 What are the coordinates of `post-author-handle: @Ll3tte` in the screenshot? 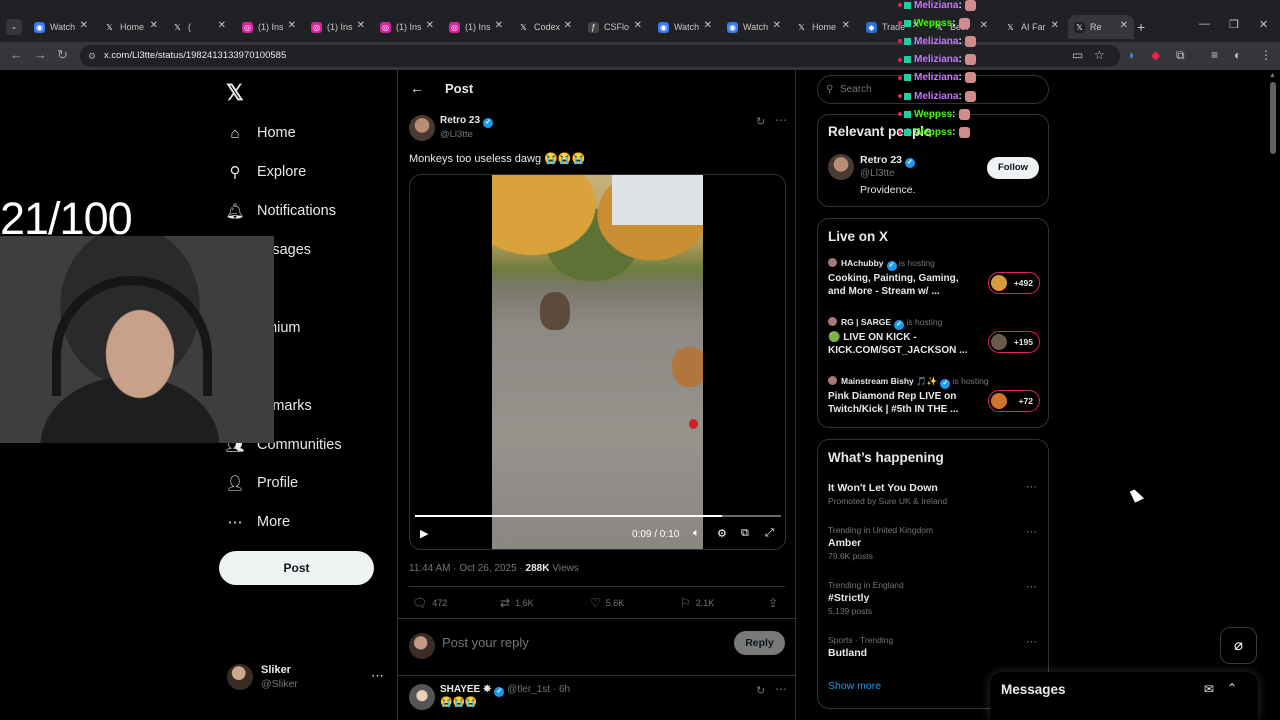 It's located at (456, 134).